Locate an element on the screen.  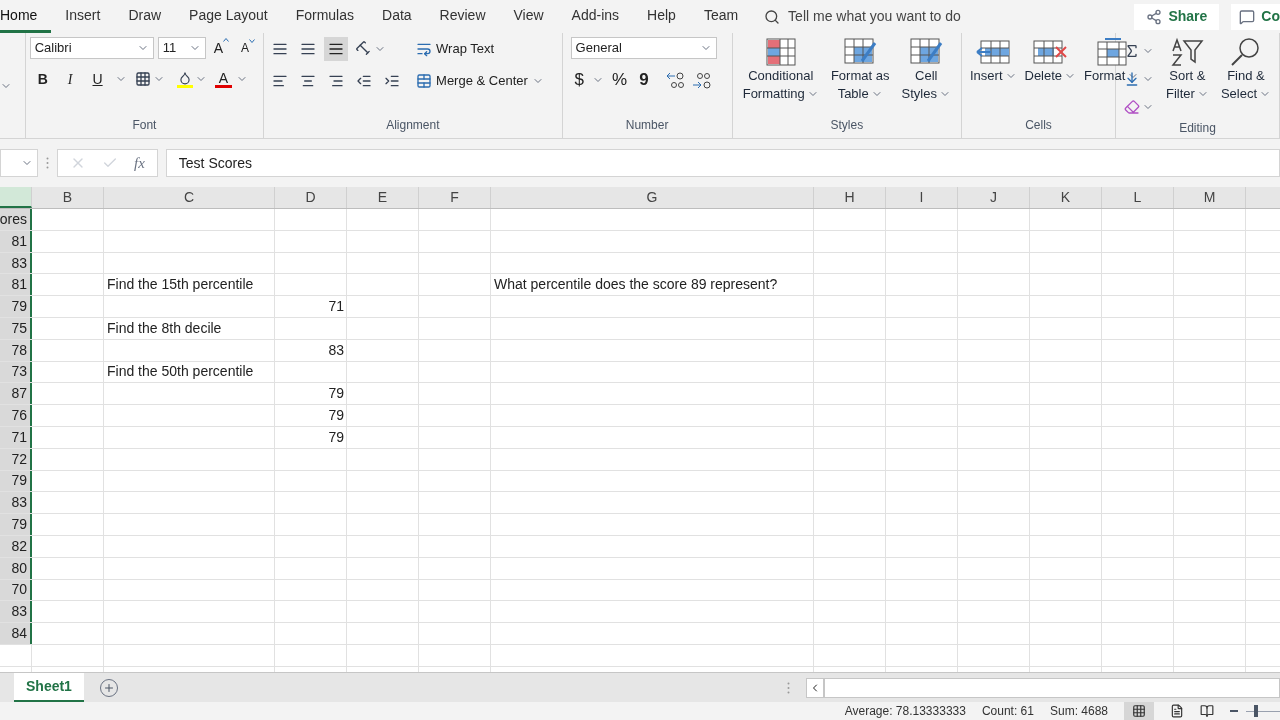
column-header: I is located at coordinates (922, 197).